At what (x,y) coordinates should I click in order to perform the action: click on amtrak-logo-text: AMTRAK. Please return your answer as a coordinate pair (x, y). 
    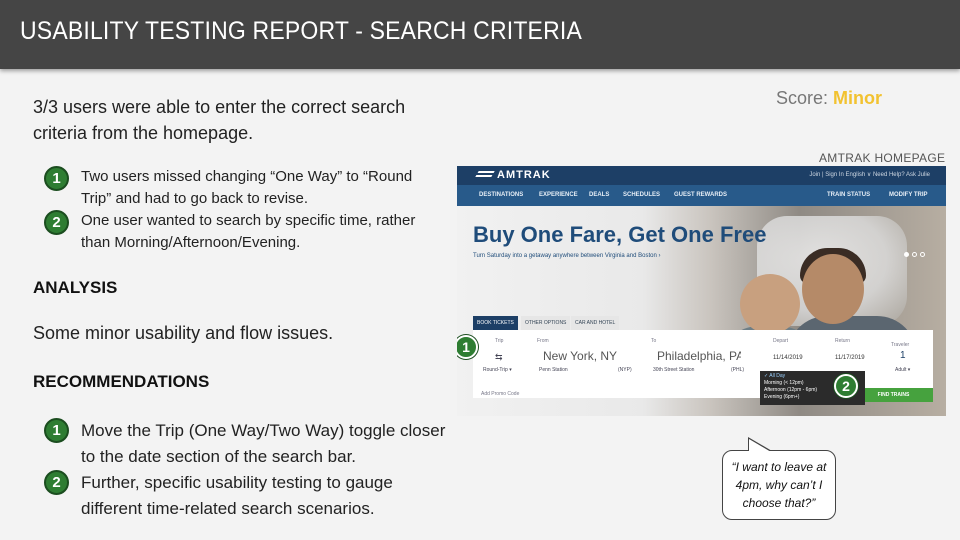
    Looking at the image, I should click on (524, 175).